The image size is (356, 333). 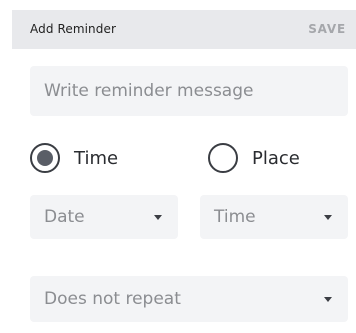 I want to click on header-title: Add Reminder, so click(x=73, y=29).